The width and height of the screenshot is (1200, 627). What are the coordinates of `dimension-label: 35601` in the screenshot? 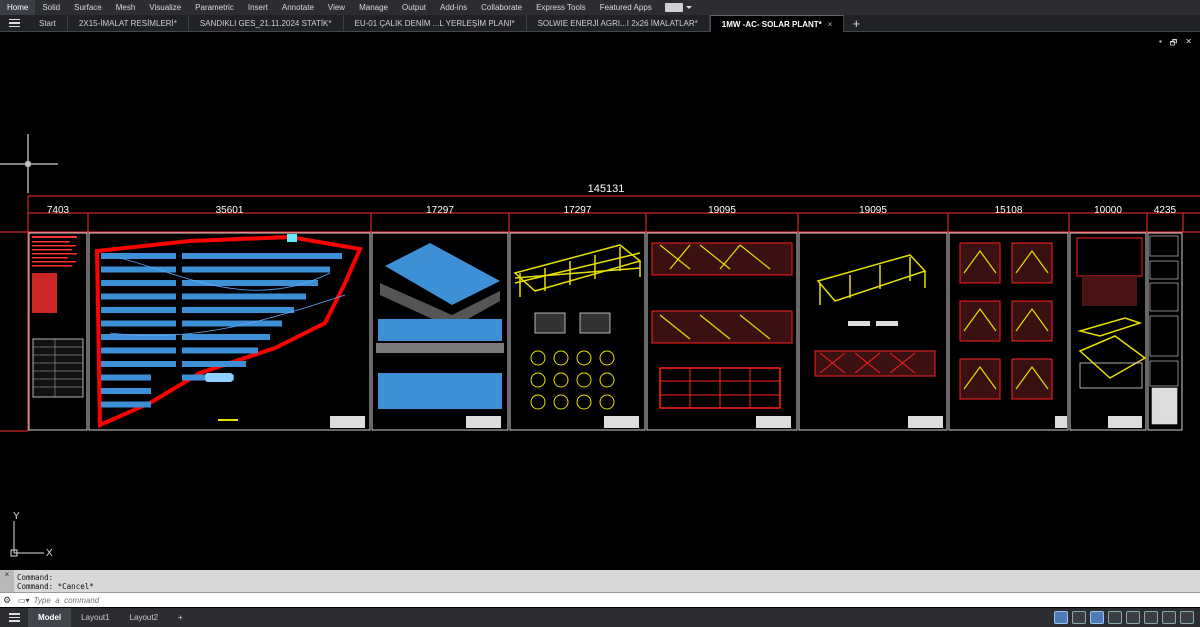 It's located at (230, 210).